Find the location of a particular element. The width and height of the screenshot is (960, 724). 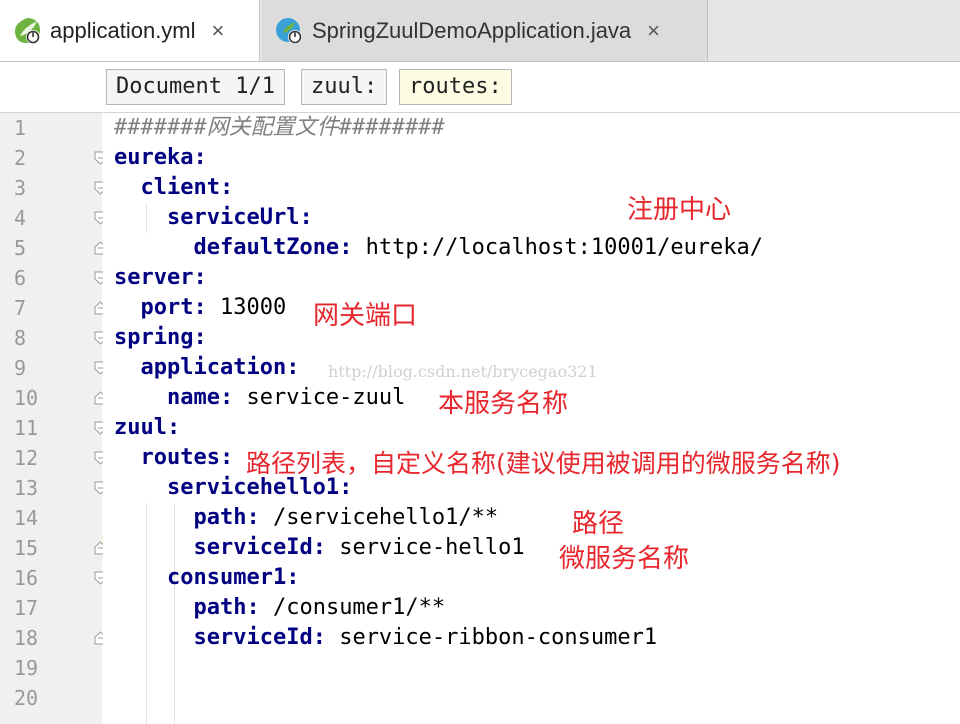

yaml-key: defaultZone is located at coordinates (266, 247).